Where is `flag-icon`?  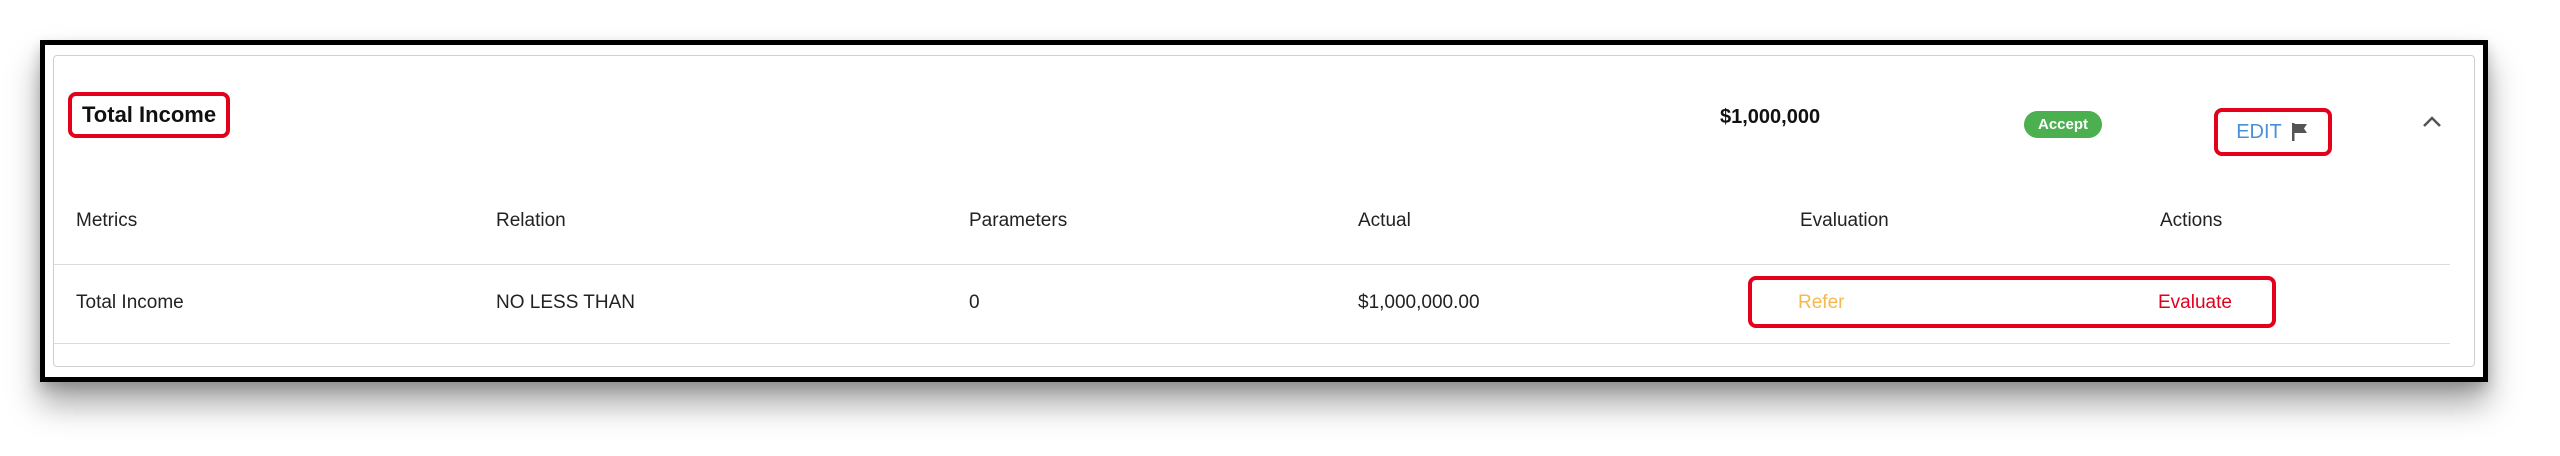
flag-icon is located at coordinates (2299, 132).